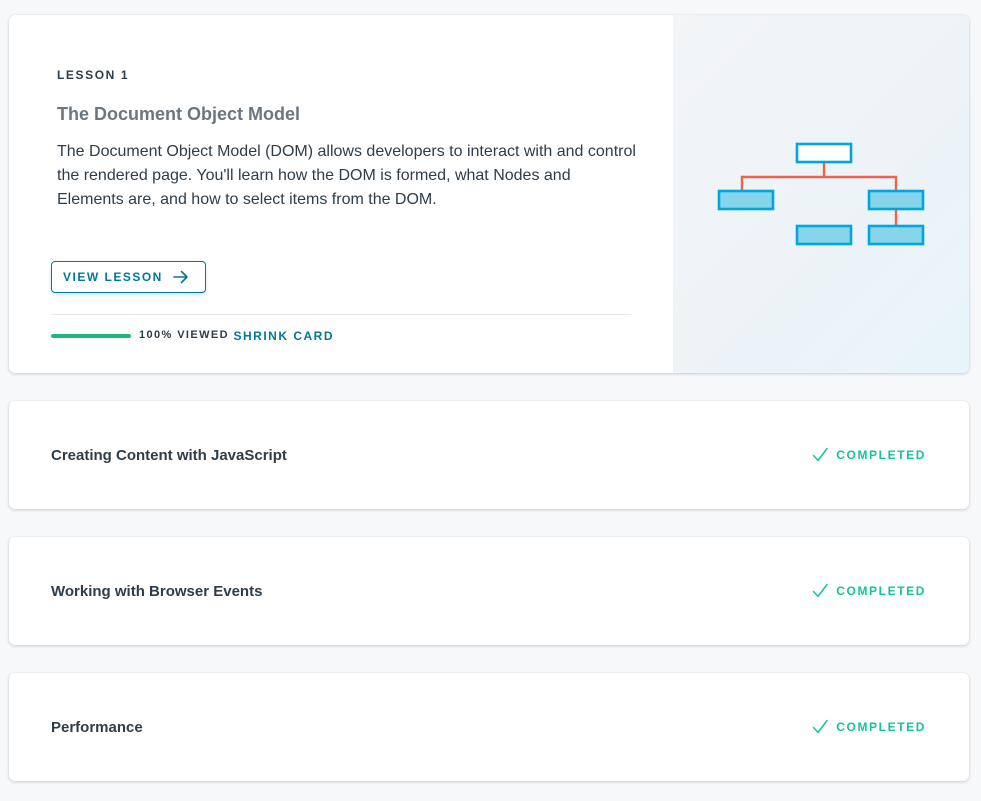 The image size is (981, 801). I want to click on lesson-card-title: Creating Content with JavaScript, so click(169, 455).